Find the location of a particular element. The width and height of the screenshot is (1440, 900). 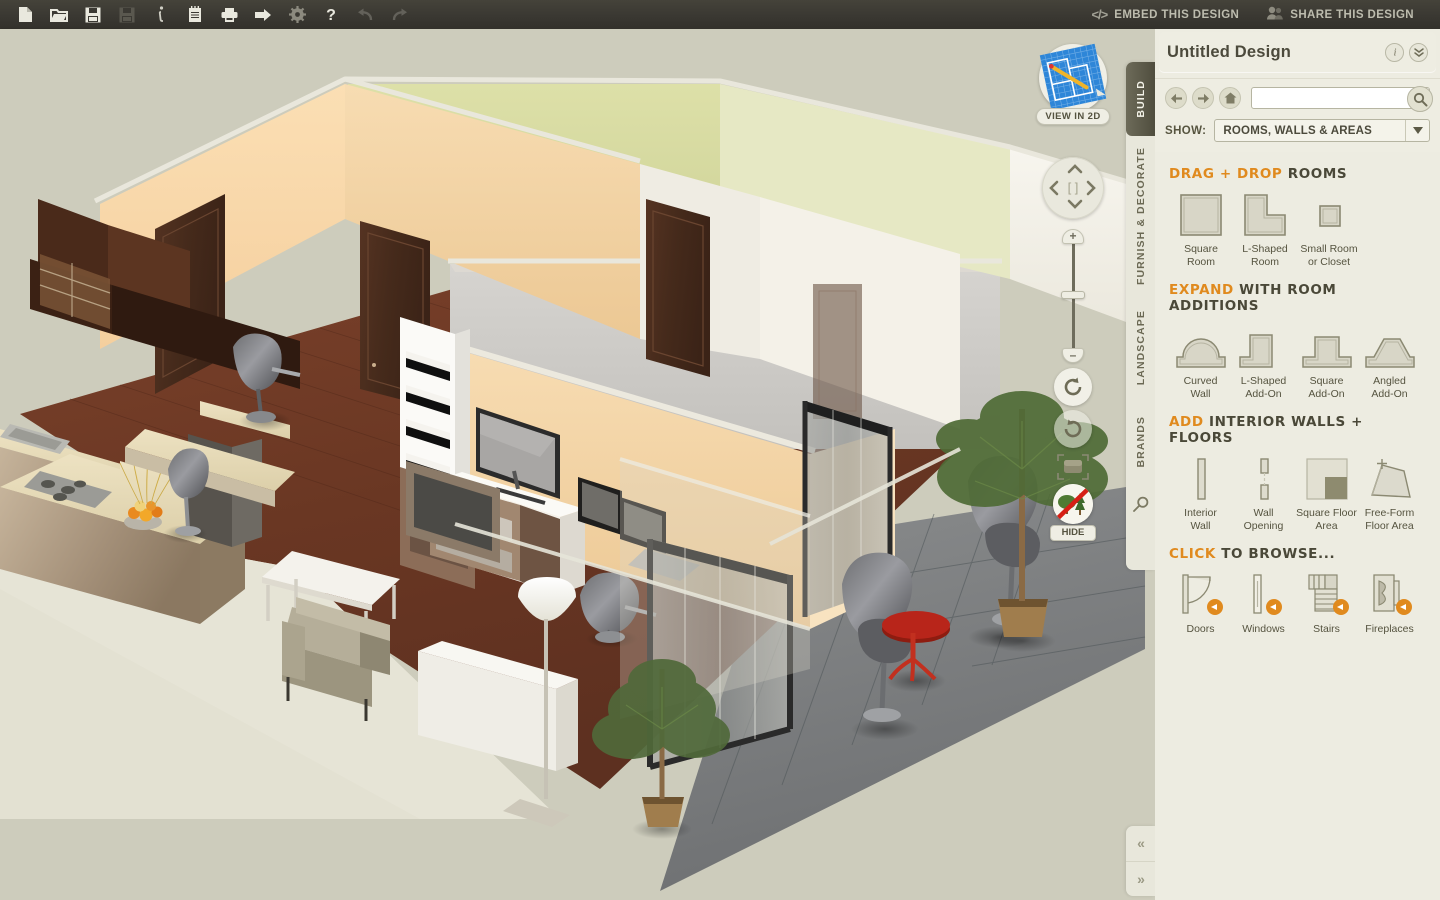

window-icon is located at coordinates (1264, 594).